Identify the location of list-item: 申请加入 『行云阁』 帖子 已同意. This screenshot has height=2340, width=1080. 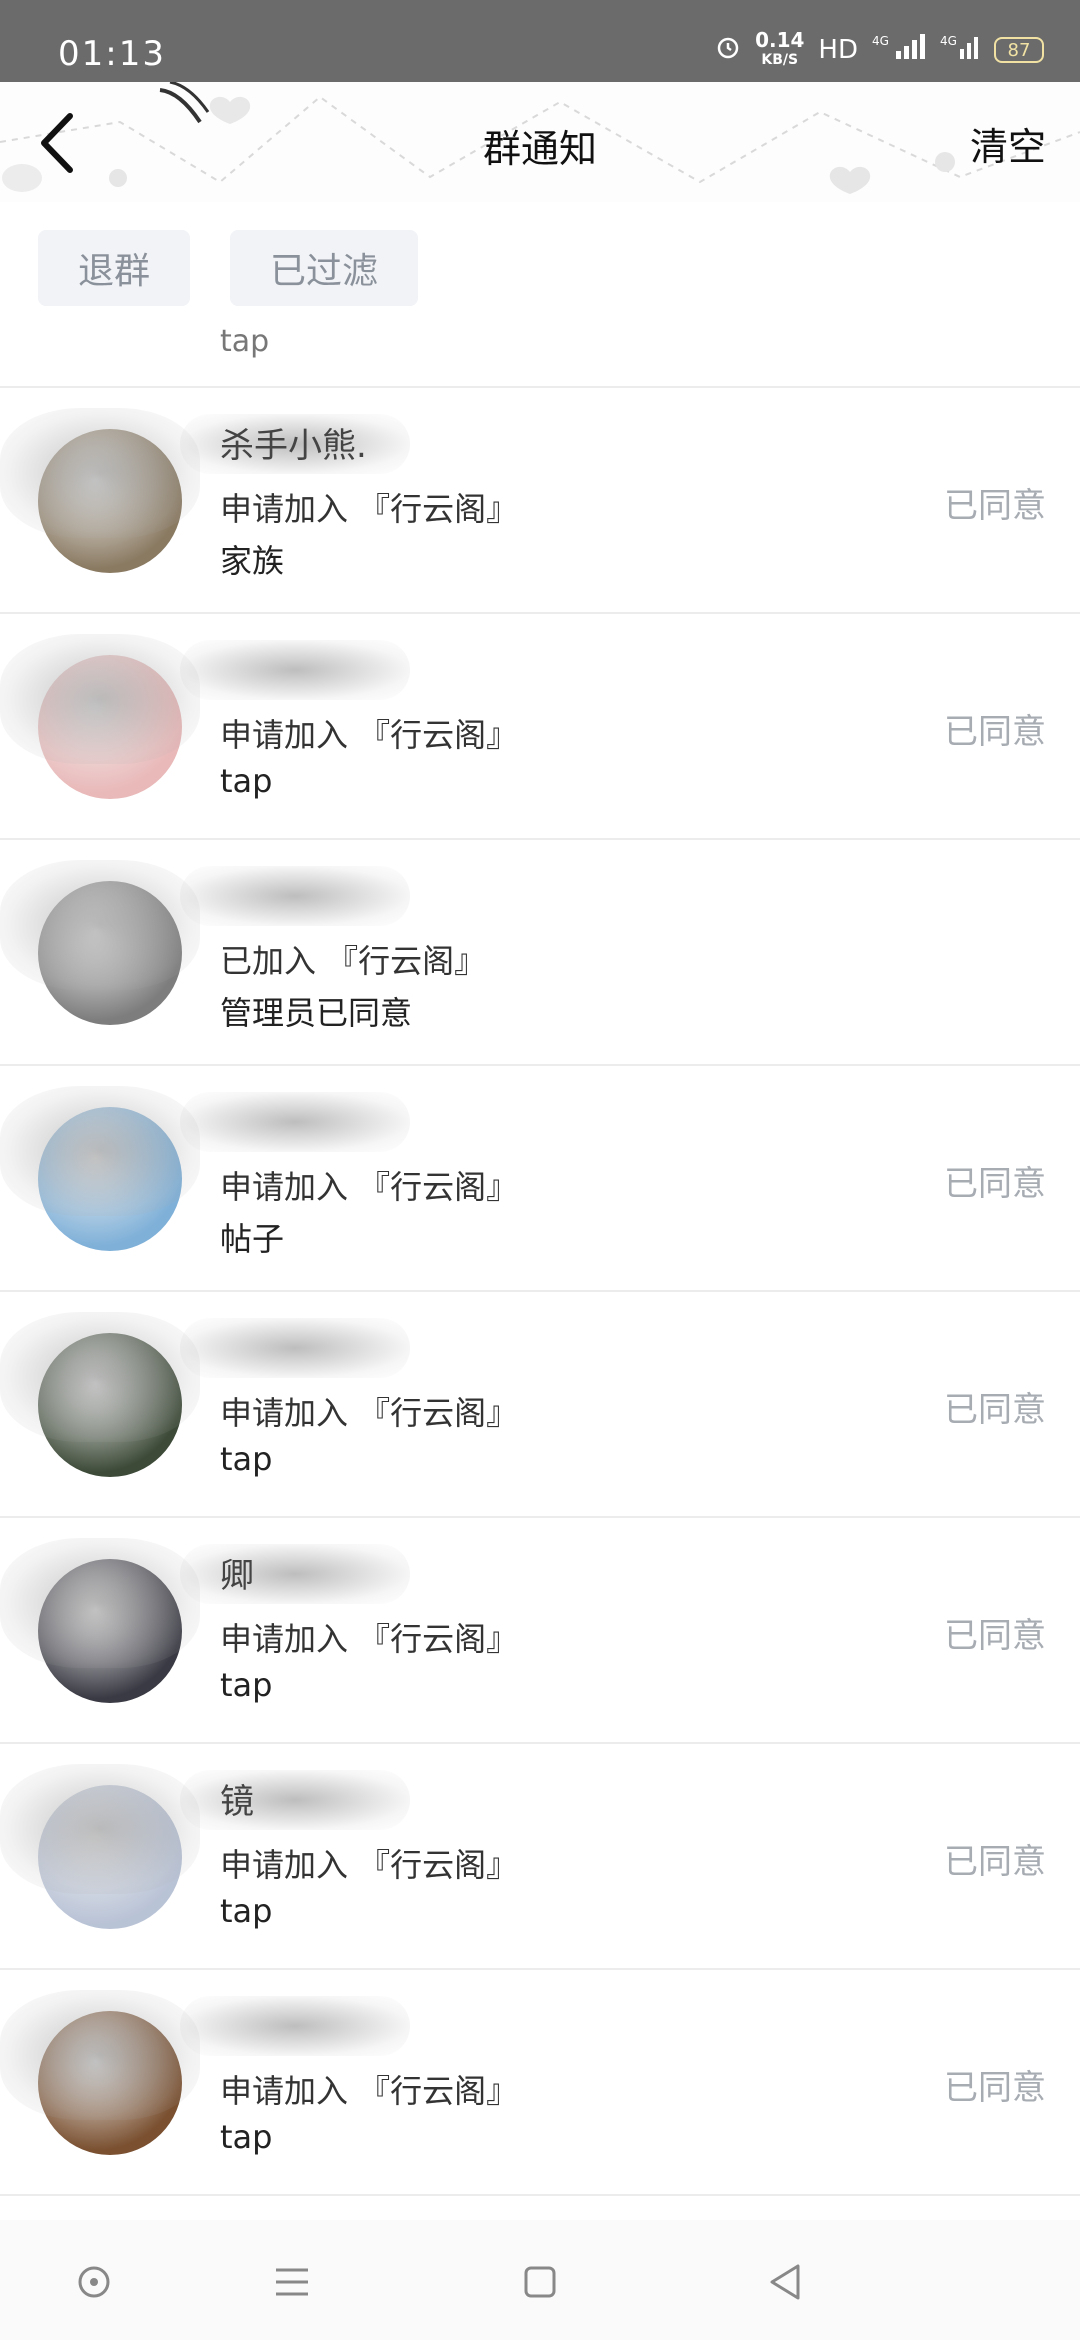
(540, 1179).